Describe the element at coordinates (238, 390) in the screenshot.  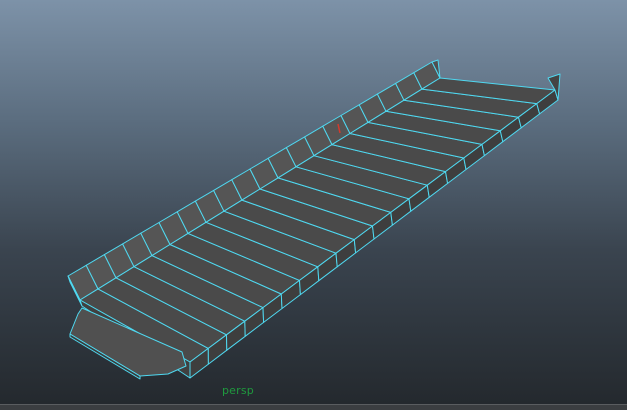
I see `camera-name-label: persp` at that location.